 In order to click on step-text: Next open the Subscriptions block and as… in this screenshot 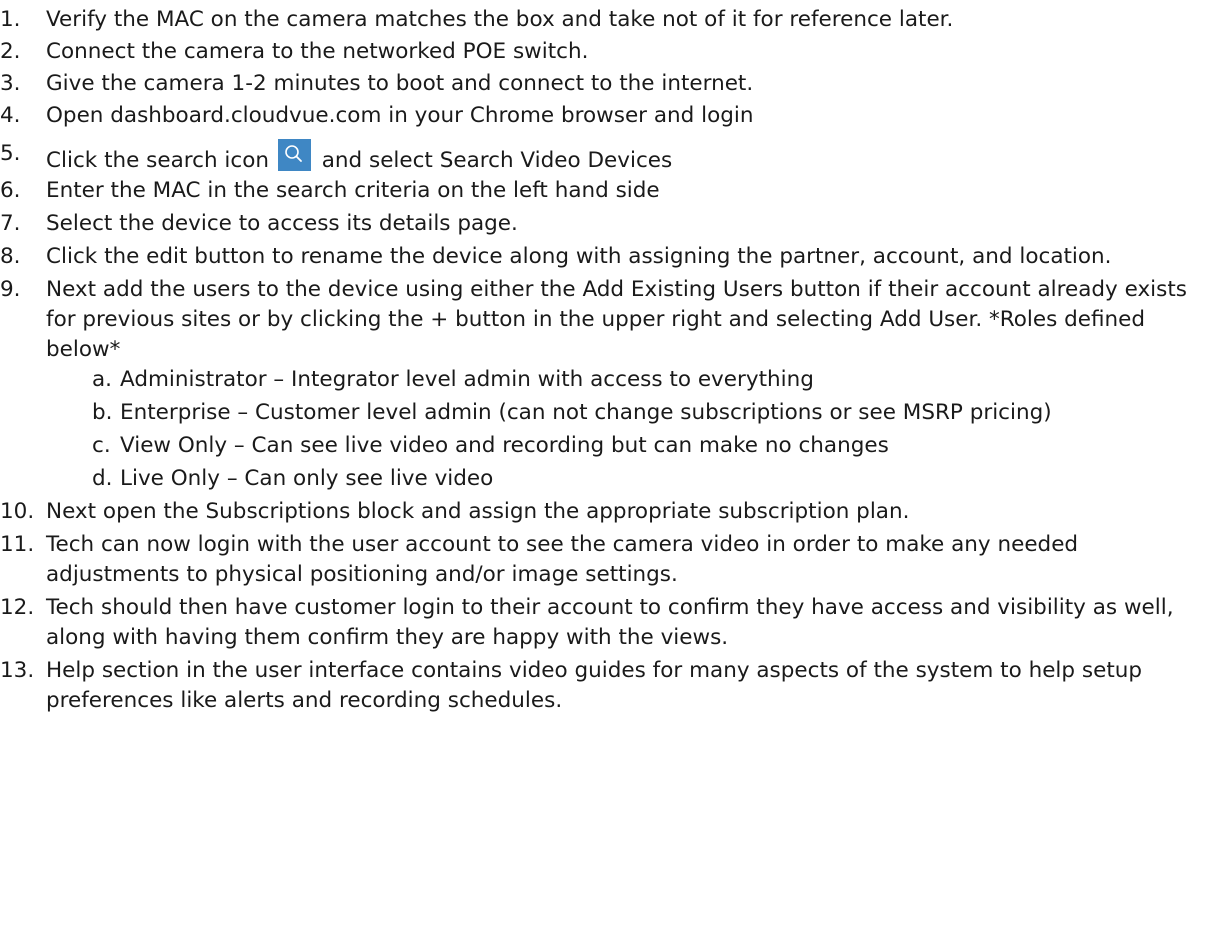, I will do `click(478, 511)`.